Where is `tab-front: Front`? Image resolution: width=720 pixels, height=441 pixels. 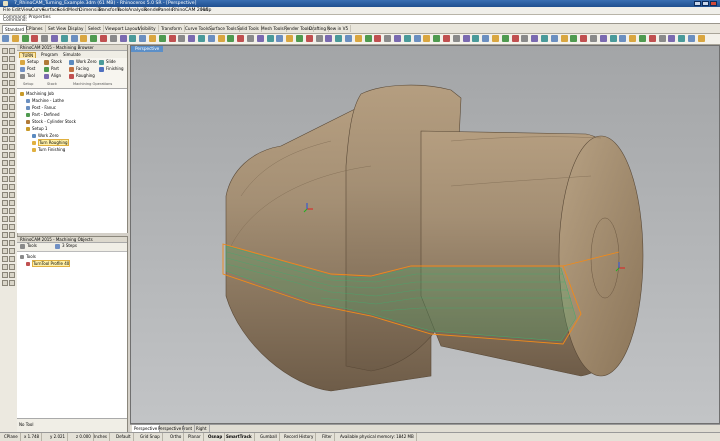
tab-front: Front is located at coordinates (188, 428).